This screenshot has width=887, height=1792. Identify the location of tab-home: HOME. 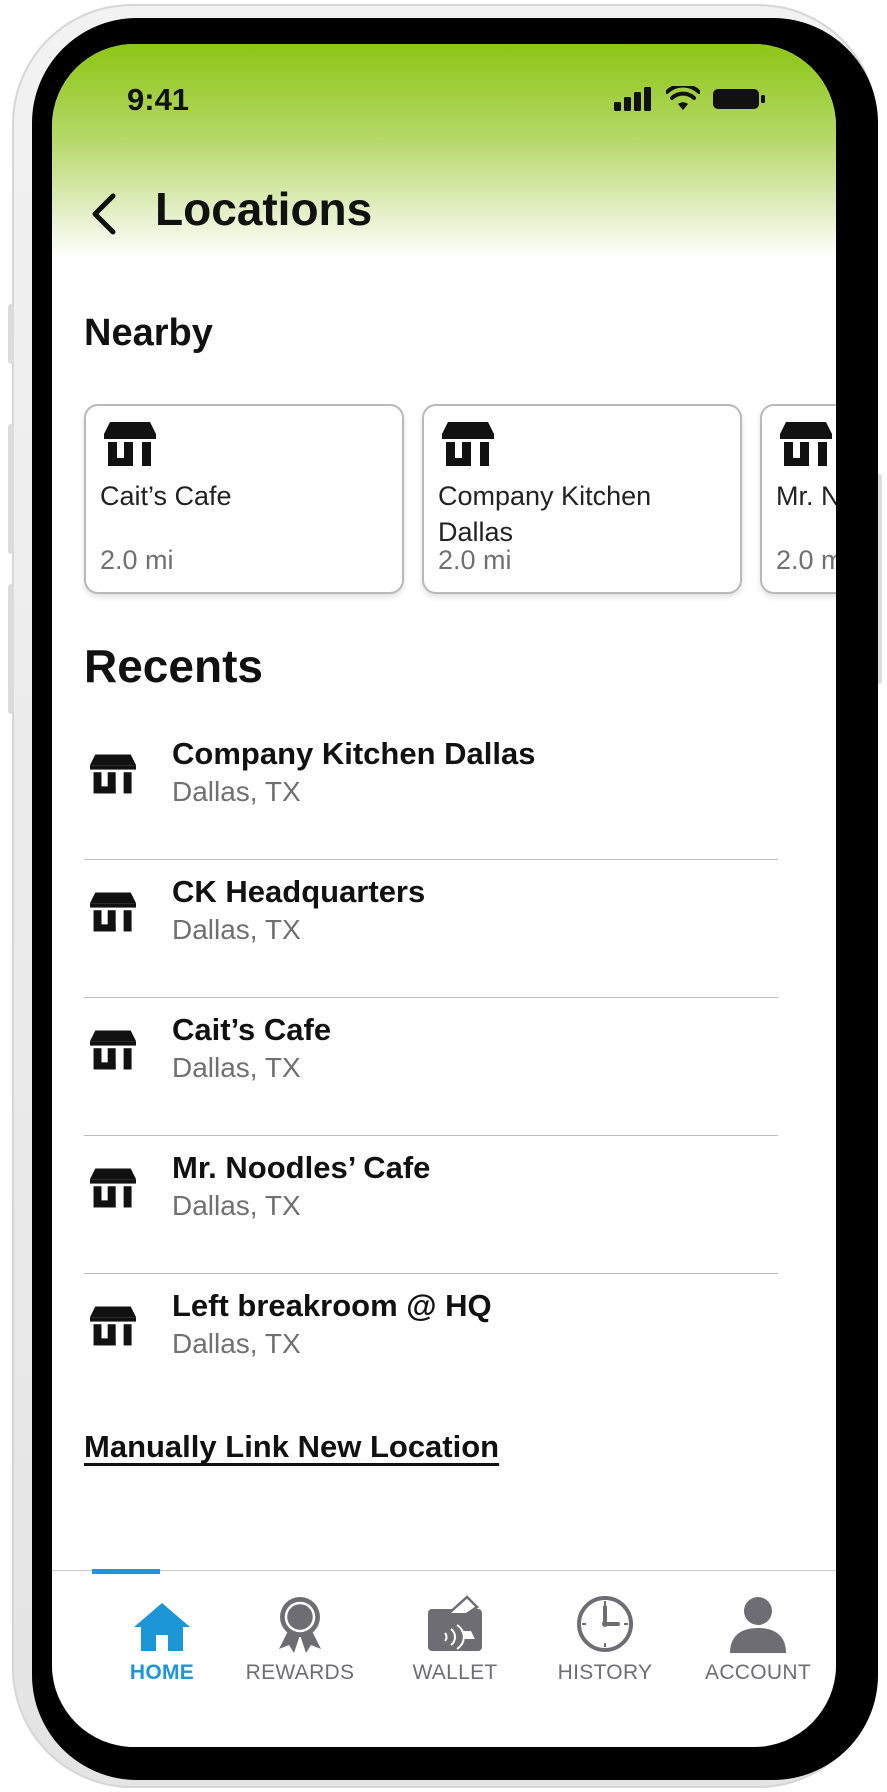
(162, 1630).